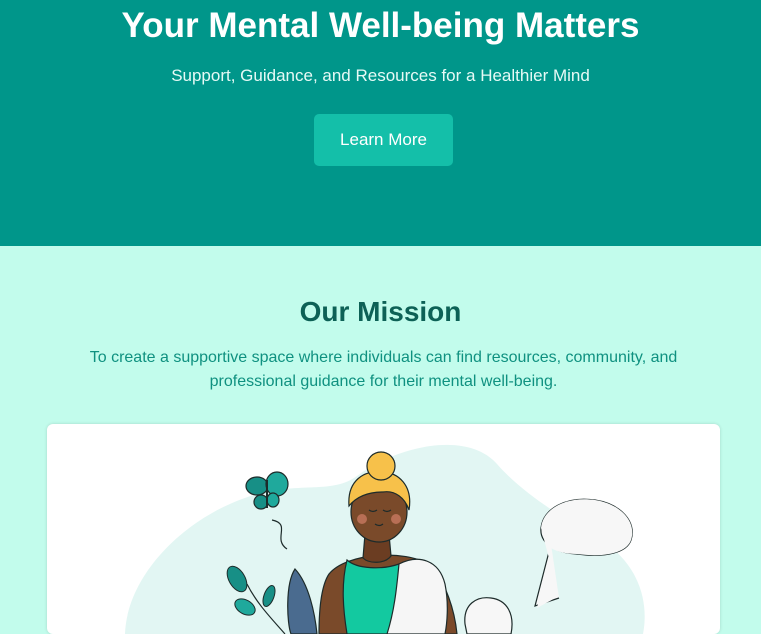  I want to click on hero-title: Your Mental Well-being Matters, so click(380, 25).